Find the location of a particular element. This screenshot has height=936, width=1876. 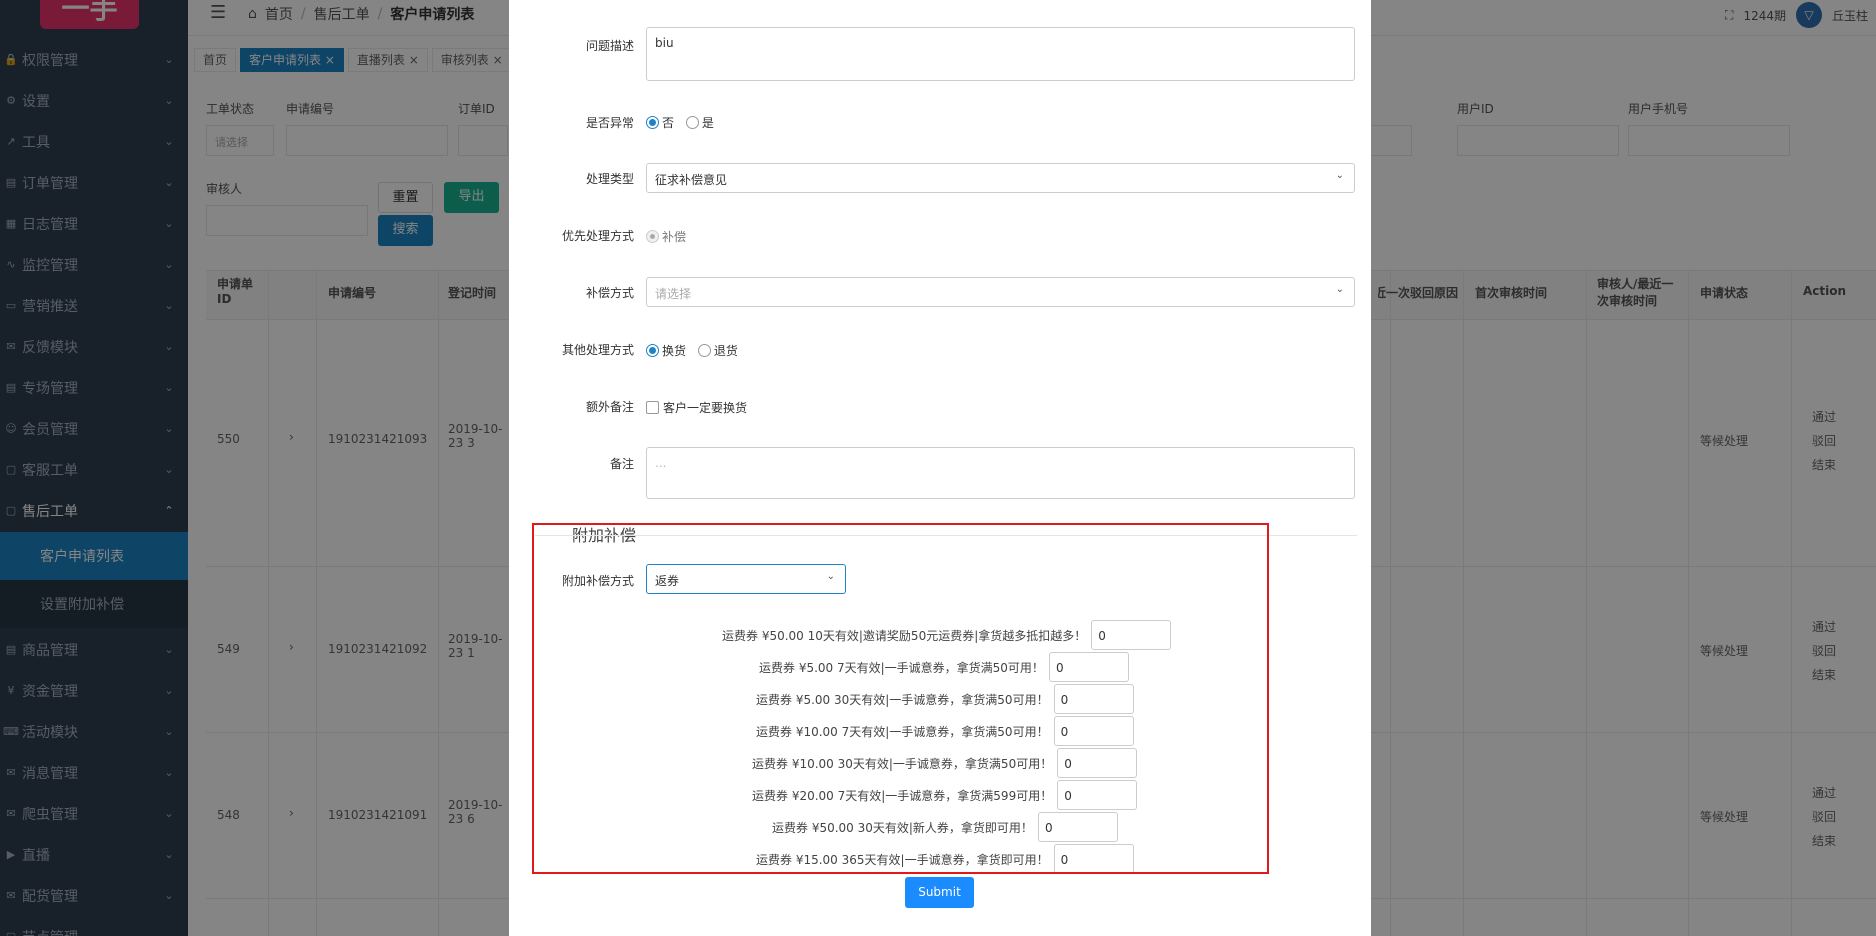

coupon-row: 运费券 ¥10.00 7天有效|一手诚意券，拿货满50可用！ 0 is located at coordinates (945, 731).